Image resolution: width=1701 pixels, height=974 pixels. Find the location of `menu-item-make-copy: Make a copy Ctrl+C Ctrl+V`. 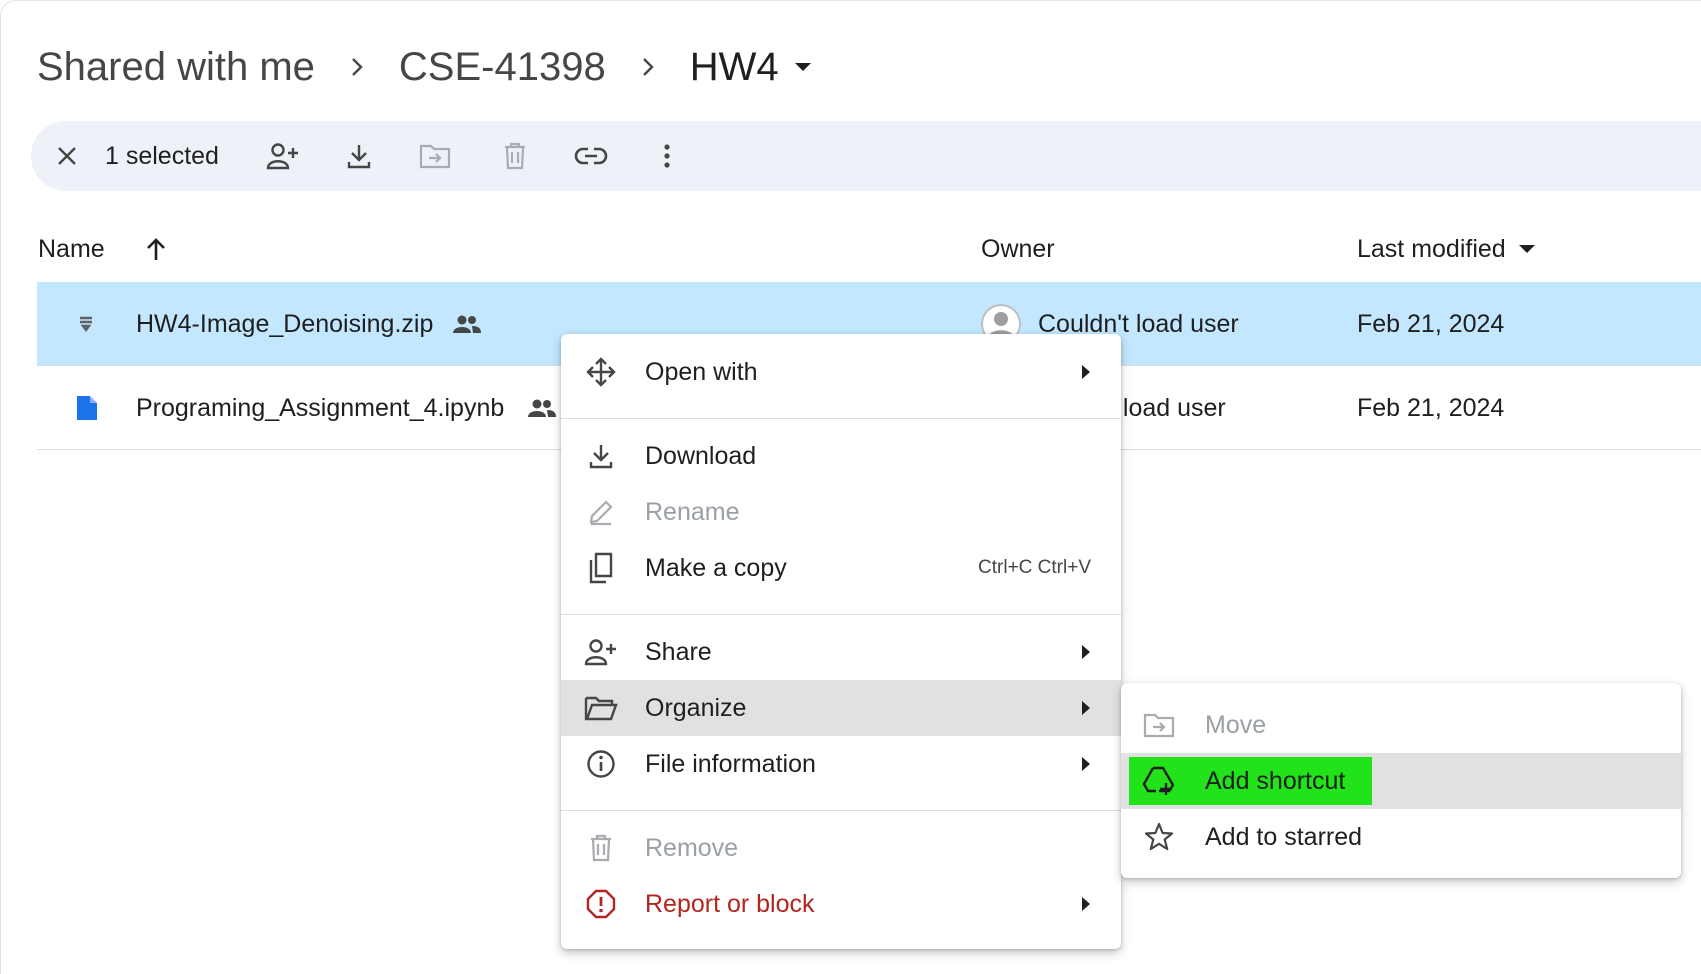

menu-item-make-copy: Make a copy Ctrl+C Ctrl+V is located at coordinates (841, 568).